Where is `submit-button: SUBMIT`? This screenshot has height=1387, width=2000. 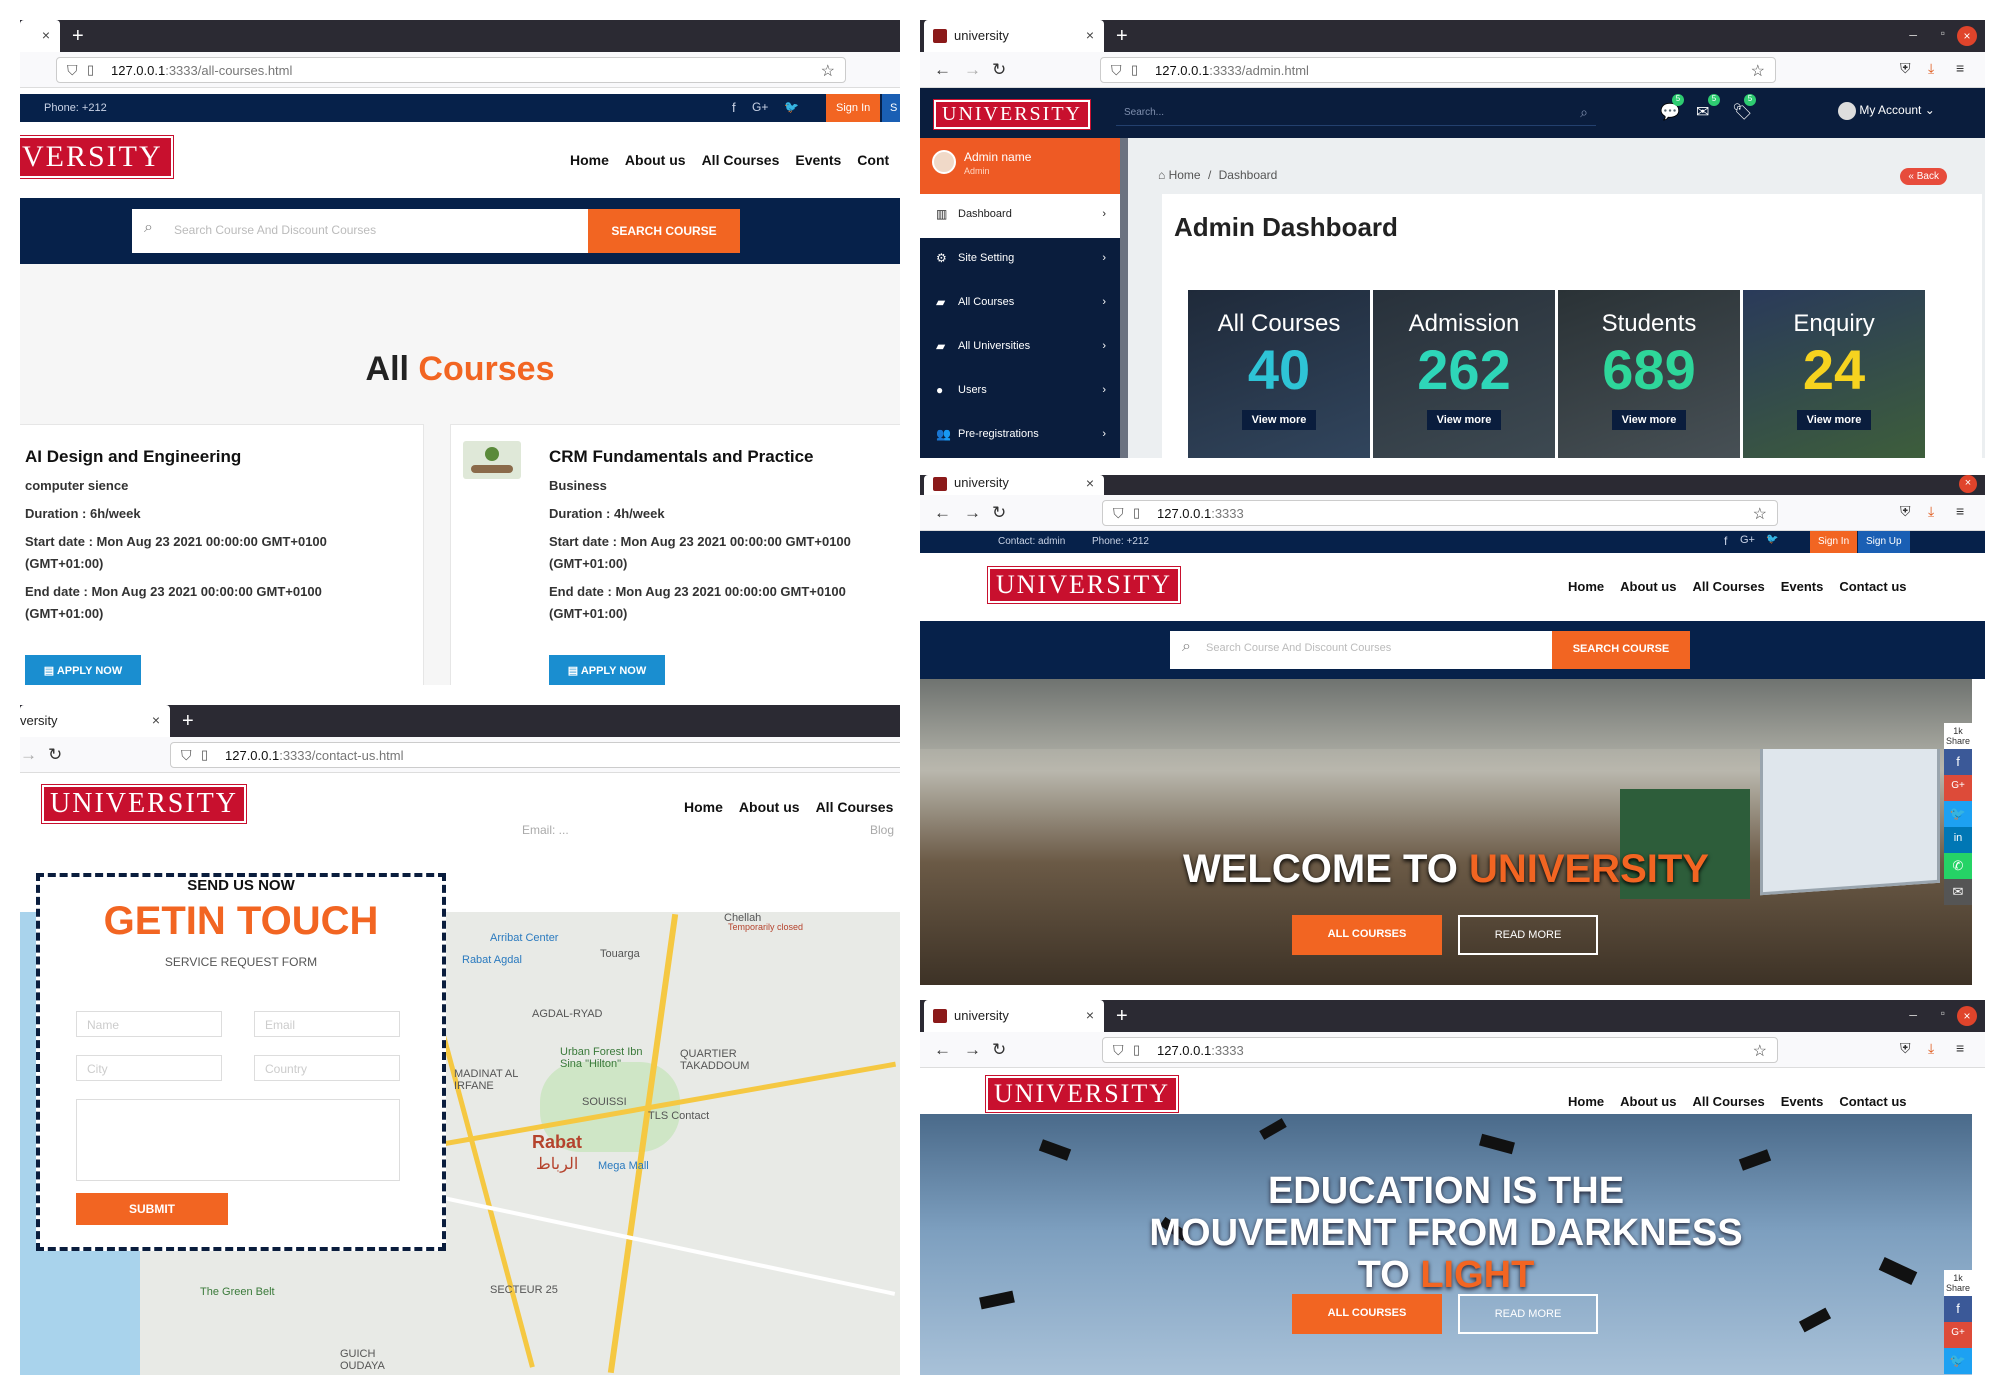
submit-button: SUBMIT is located at coordinates (152, 1209).